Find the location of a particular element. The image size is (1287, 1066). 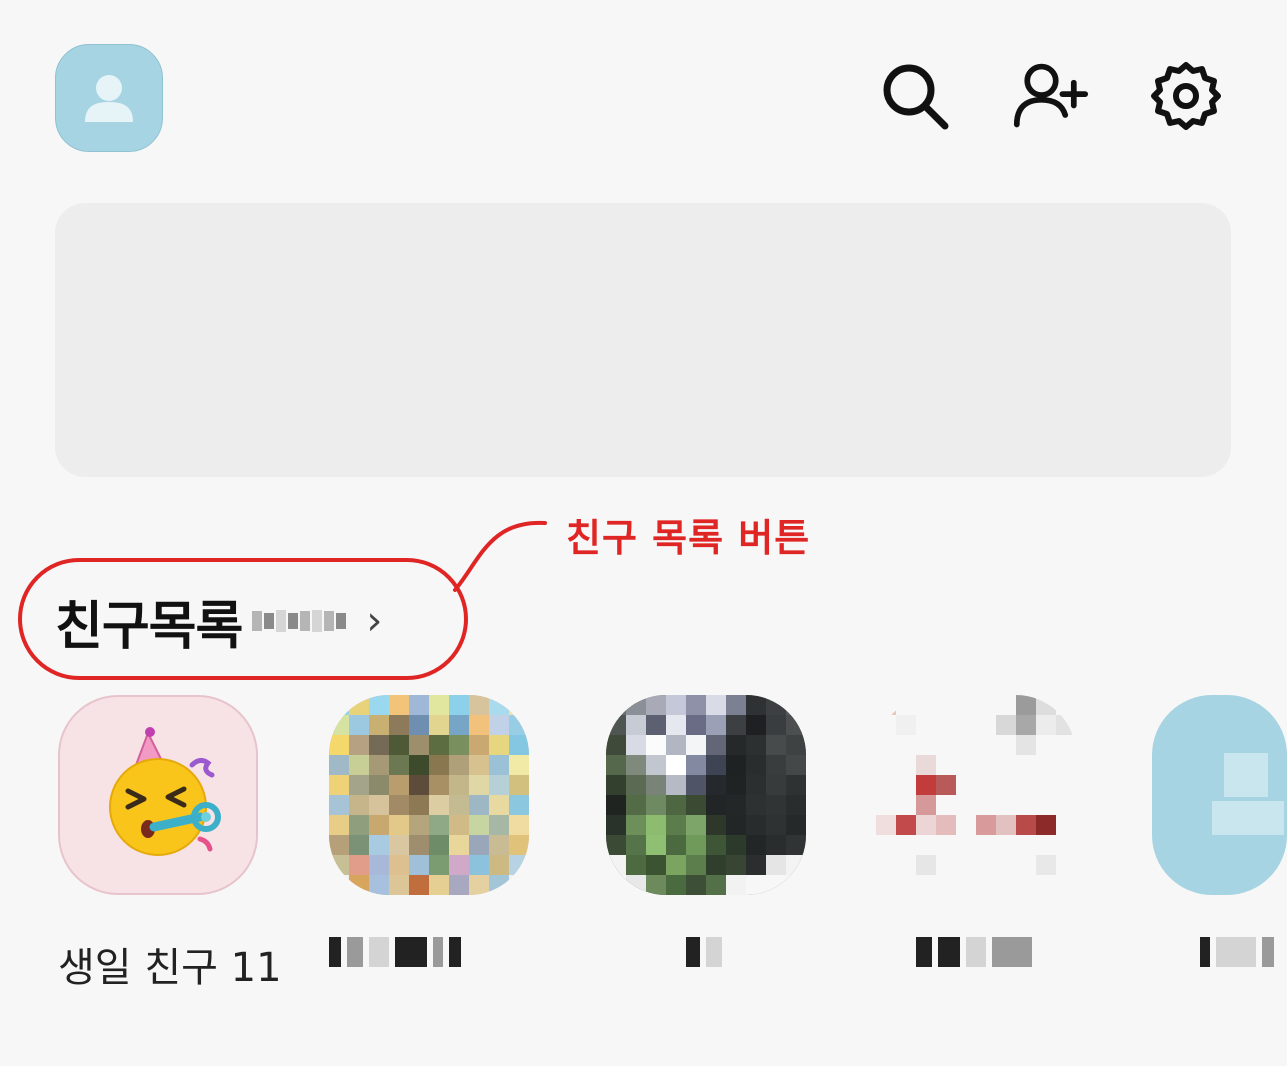

search-button is located at coordinates (915, 96).